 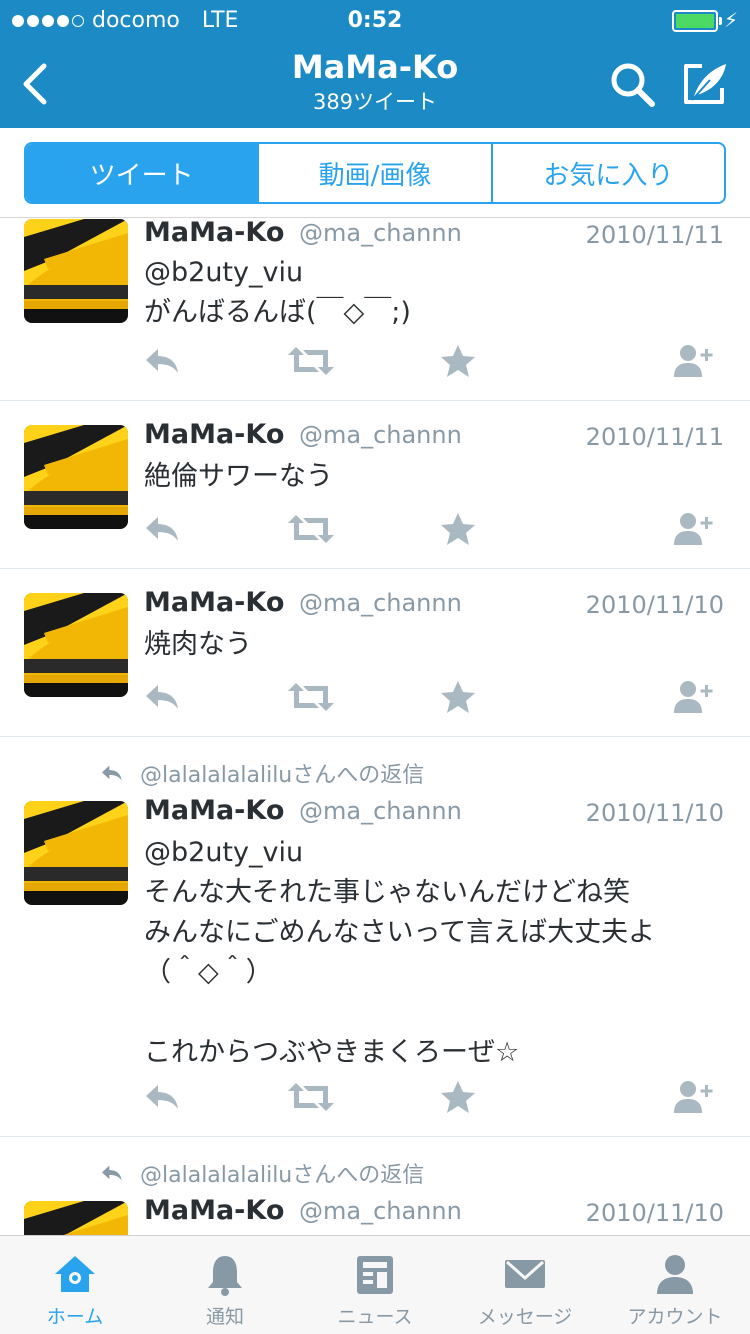 I want to click on segment-favorites: お気に入り, so click(x=608, y=173).